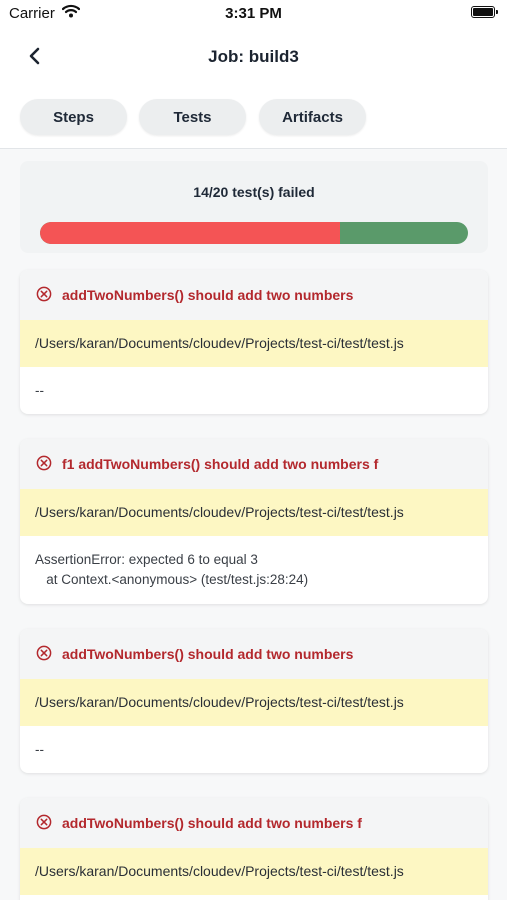 Image resolution: width=507 pixels, height=900 pixels. What do you see at coordinates (212, 823) in the screenshot?
I see `test-name: addTwoNumbers() should add two numbers f` at bounding box center [212, 823].